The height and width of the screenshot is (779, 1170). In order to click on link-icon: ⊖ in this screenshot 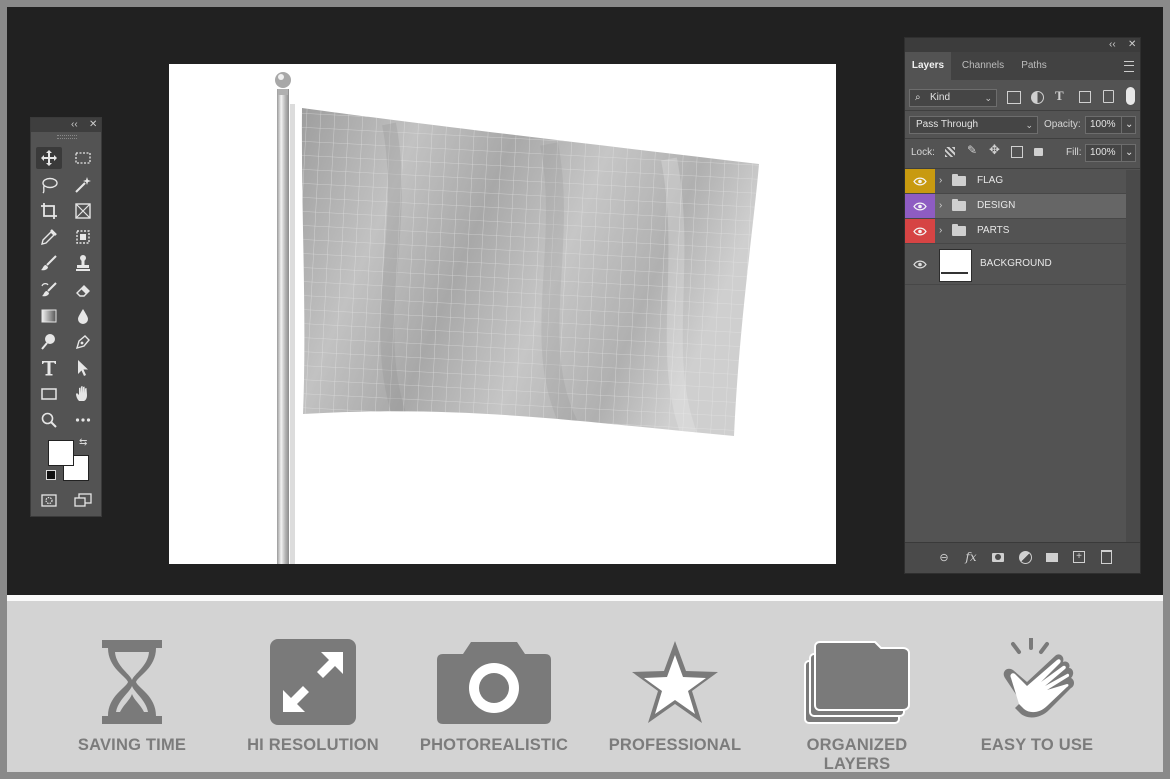, I will do `click(944, 557)`.